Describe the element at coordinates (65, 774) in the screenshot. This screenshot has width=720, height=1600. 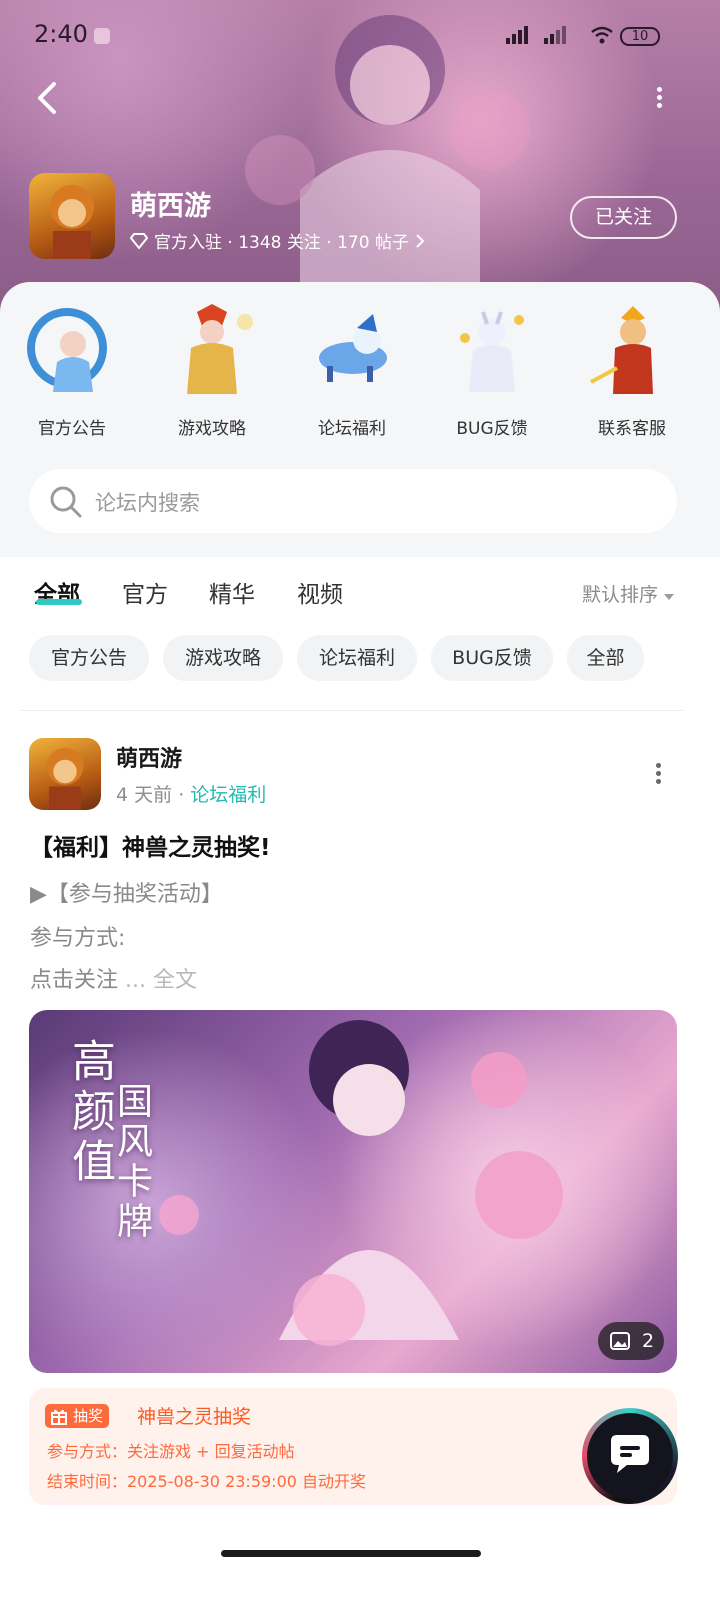
I see `post-author-avatar` at that location.